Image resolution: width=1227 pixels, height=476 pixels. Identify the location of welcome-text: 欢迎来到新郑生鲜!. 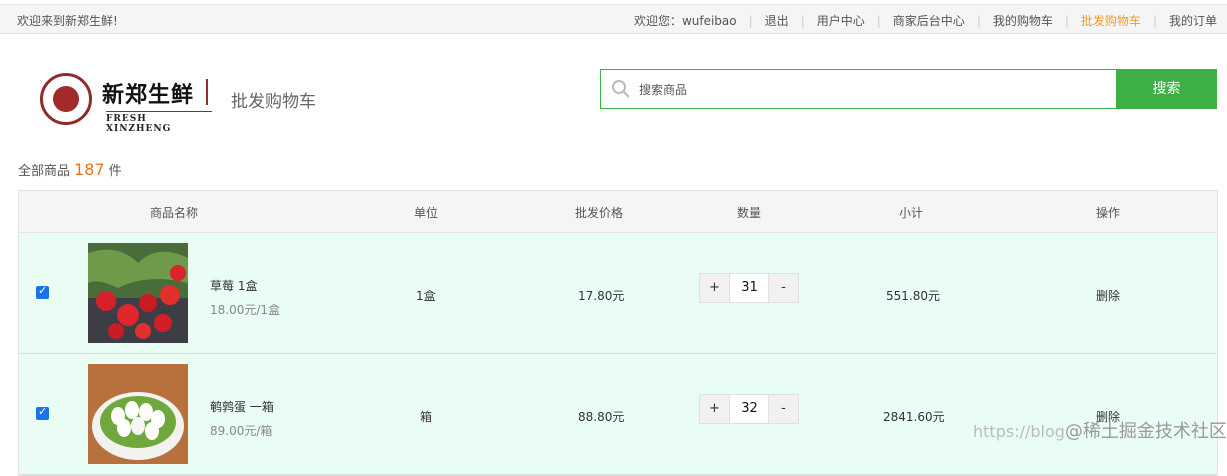
(67, 21).